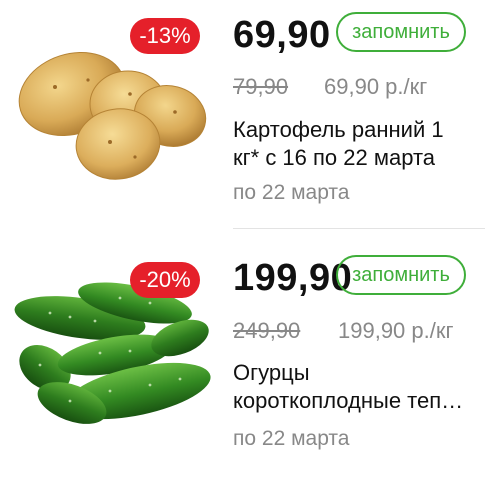 This screenshot has width=501, height=478. What do you see at coordinates (112, 353) in the screenshot?
I see `cucumbers-image` at bounding box center [112, 353].